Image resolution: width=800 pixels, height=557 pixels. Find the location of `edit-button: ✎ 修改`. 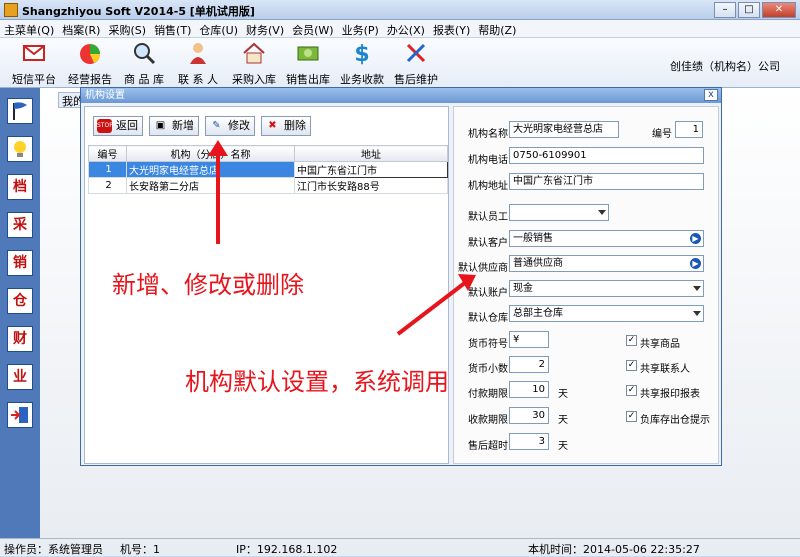

edit-button: ✎ 修改 is located at coordinates (230, 126).